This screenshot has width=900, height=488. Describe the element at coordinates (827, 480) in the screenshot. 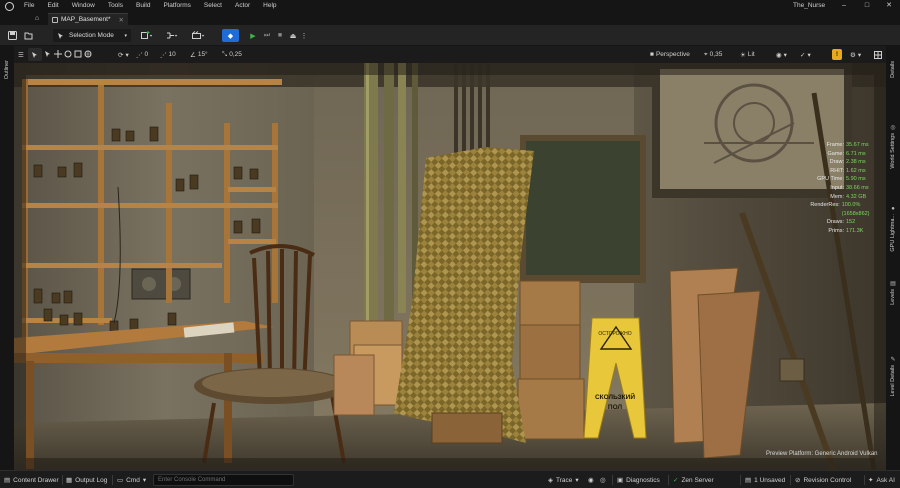

I see `revision-control-label: Revision Control` at that location.